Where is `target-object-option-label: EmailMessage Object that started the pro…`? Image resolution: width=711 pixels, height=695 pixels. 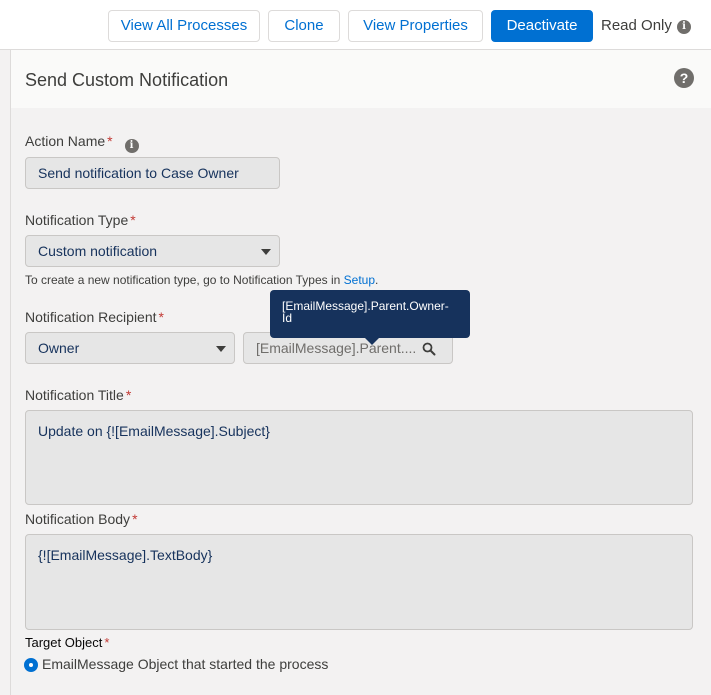
target-object-option-label: EmailMessage Object that started the pro… is located at coordinates (185, 664).